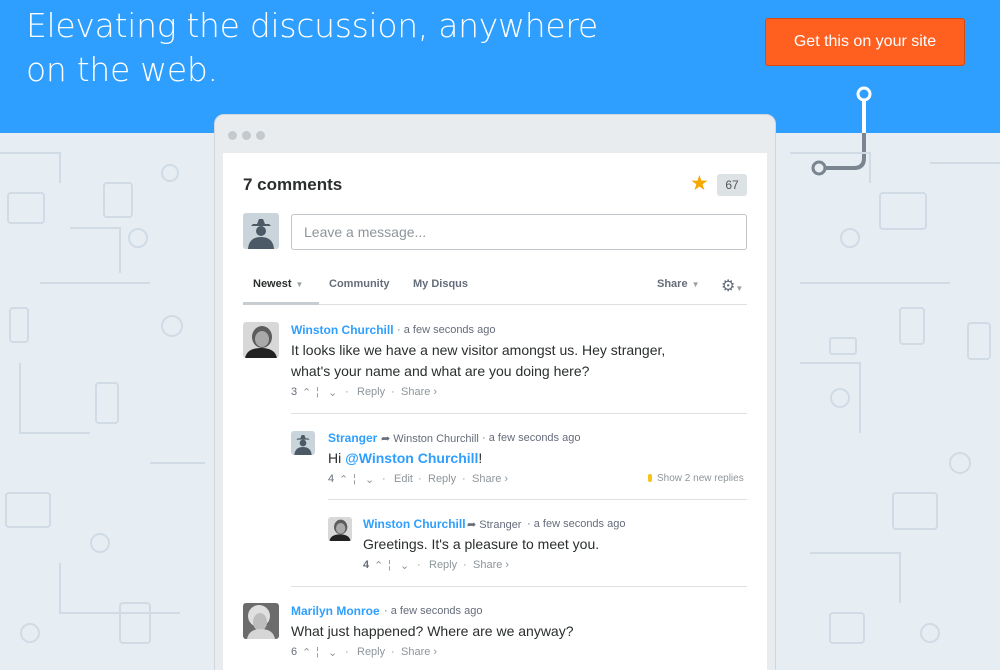 Image resolution: width=1000 pixels, height=670 pixels. Describe the element at coordinates (331, 479) in the screenshot. I see `vote-count: 4` at that location.